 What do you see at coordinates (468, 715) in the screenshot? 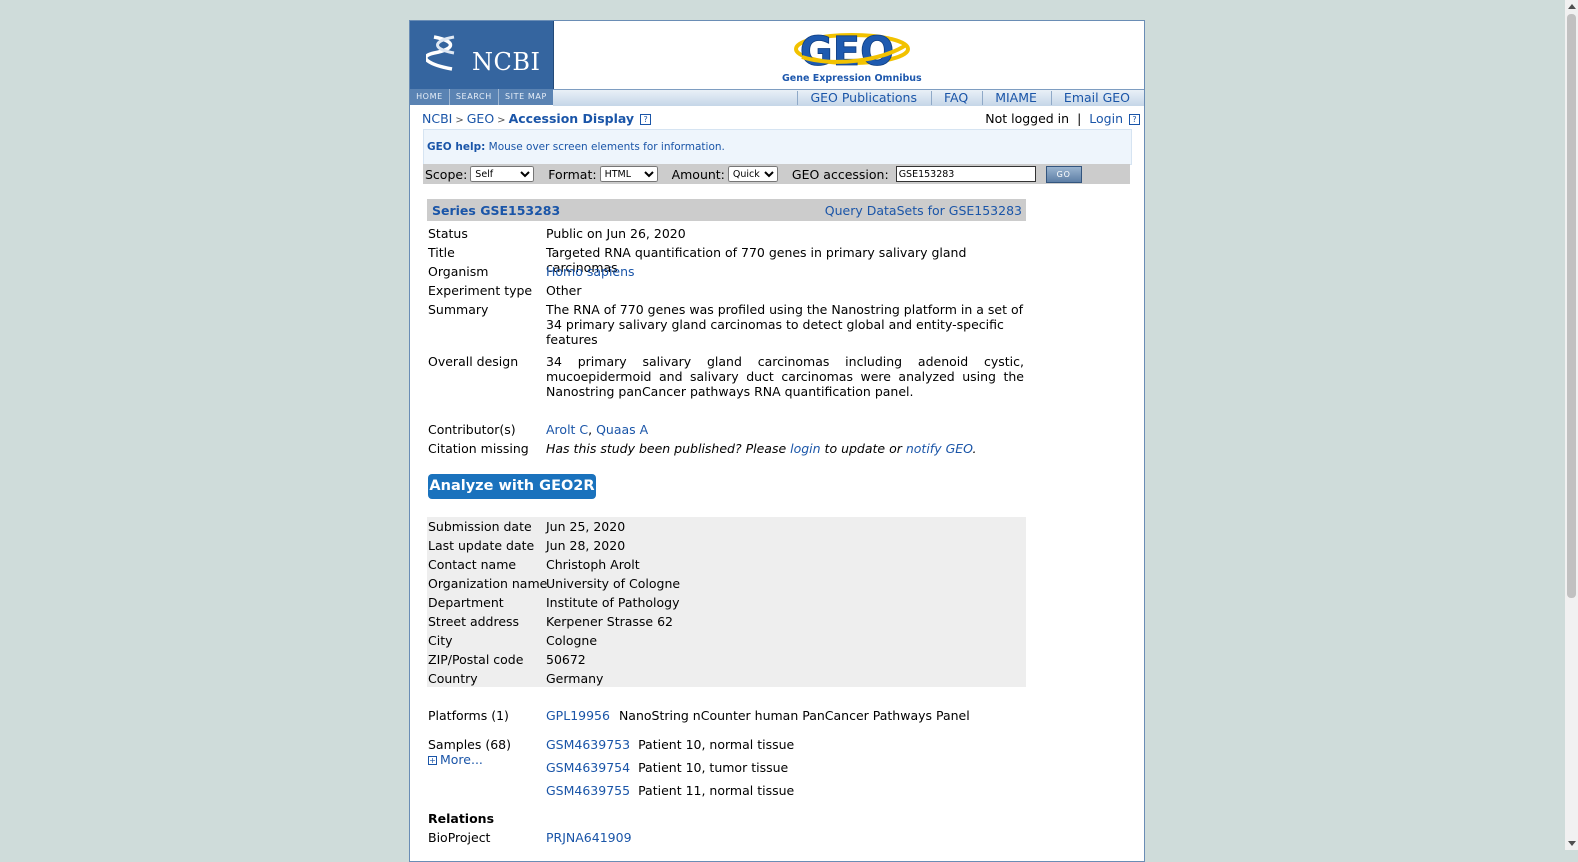
I see `field-label: Platforms (1)` at bounding box center [468, 715].